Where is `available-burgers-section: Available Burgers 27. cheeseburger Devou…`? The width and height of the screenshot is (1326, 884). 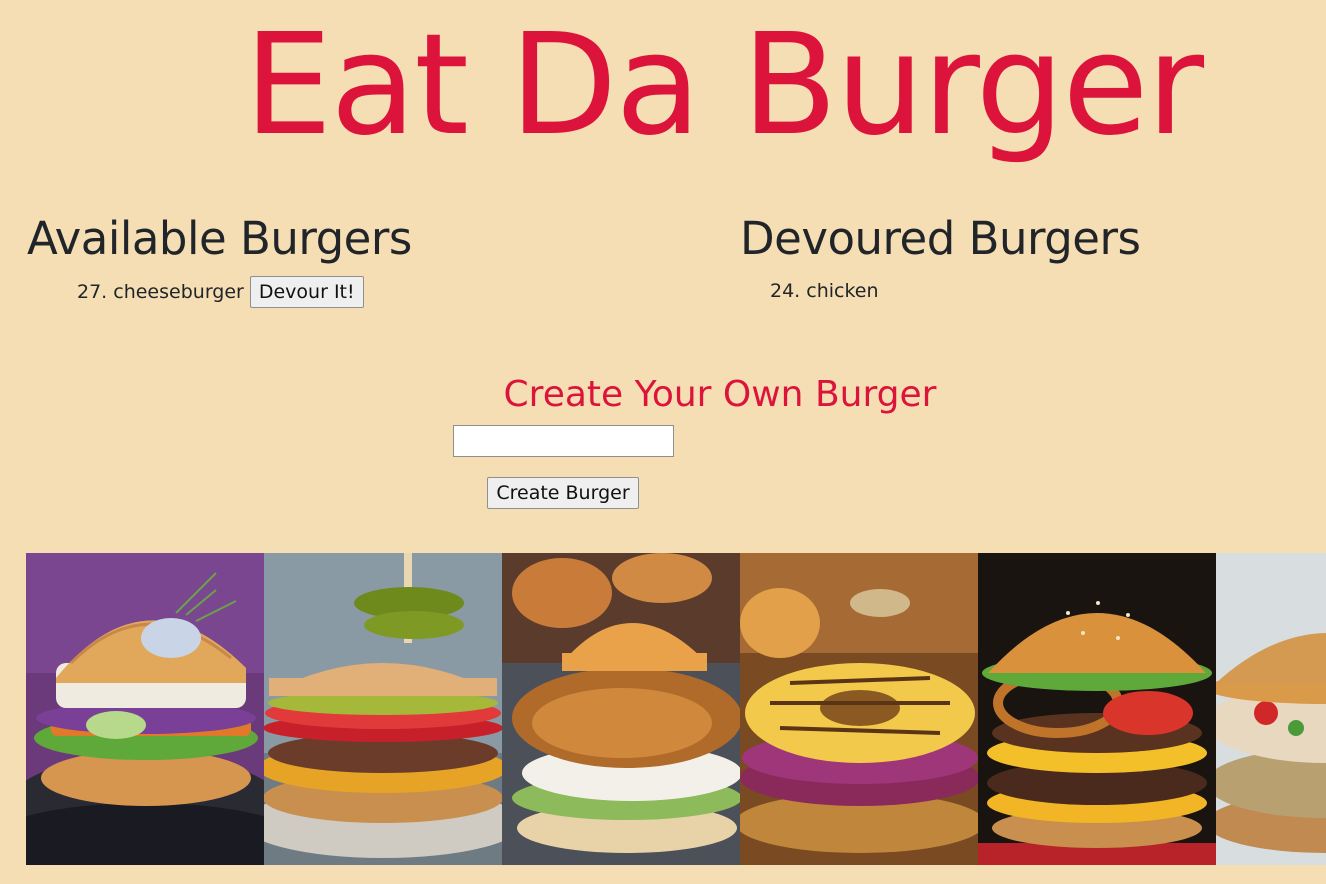
available-burgers-section: Available Burgers 27. cheeseburger Devou… is located at coordinates (219, 260).